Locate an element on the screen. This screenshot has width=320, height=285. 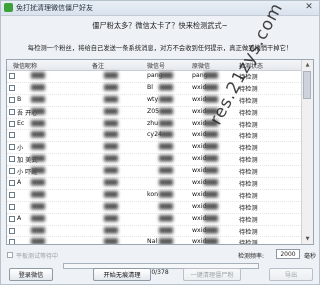
app-icon is located at coordinates (8, 7).